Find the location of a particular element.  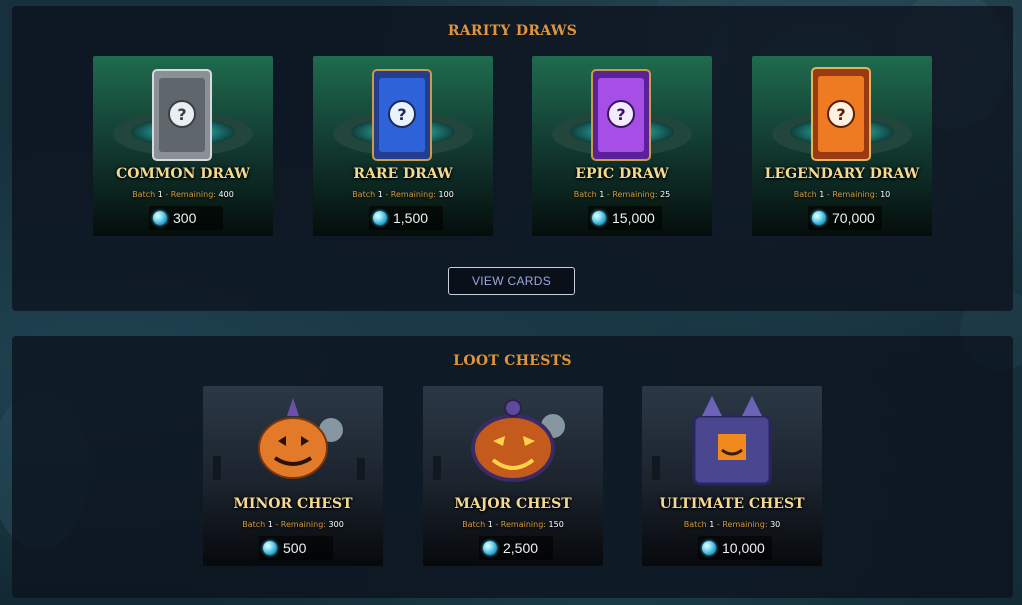

price-tag: 70,000 is located at coordinates (845, 218).